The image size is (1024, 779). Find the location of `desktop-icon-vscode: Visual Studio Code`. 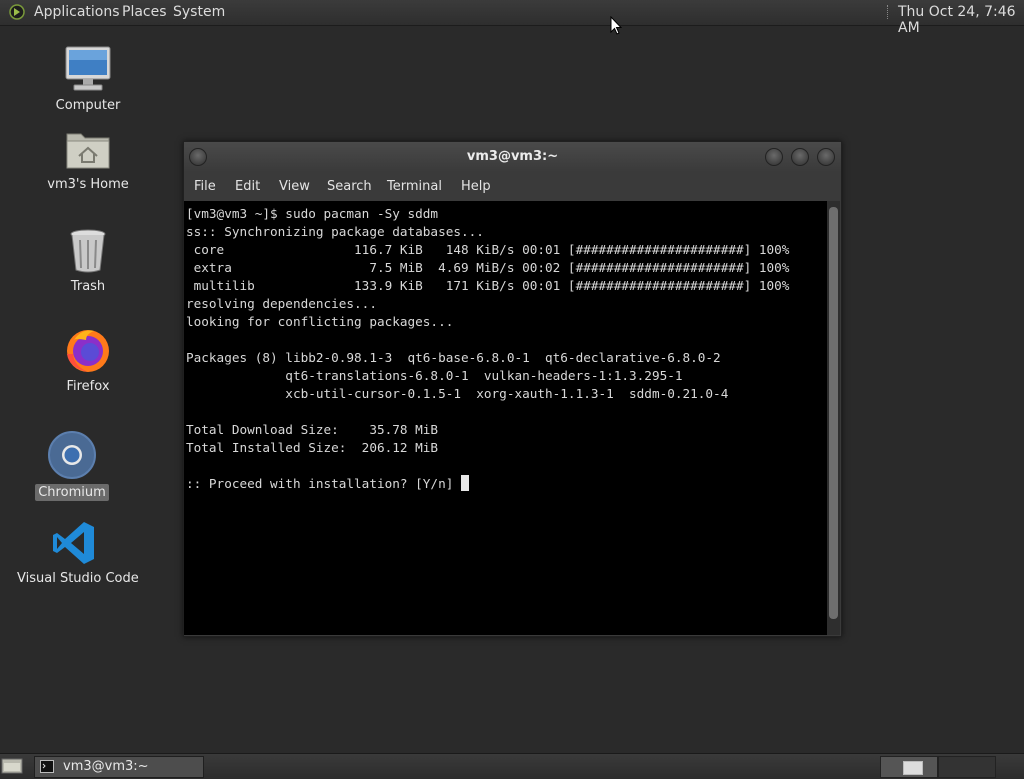

desktop-icon-vscode: Visual Studio Code is located at coordinates (76, 553).